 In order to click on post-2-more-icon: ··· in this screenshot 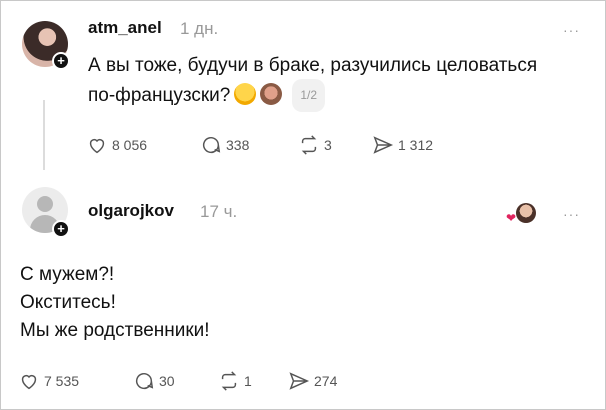, I will do `click(571, 214)`.